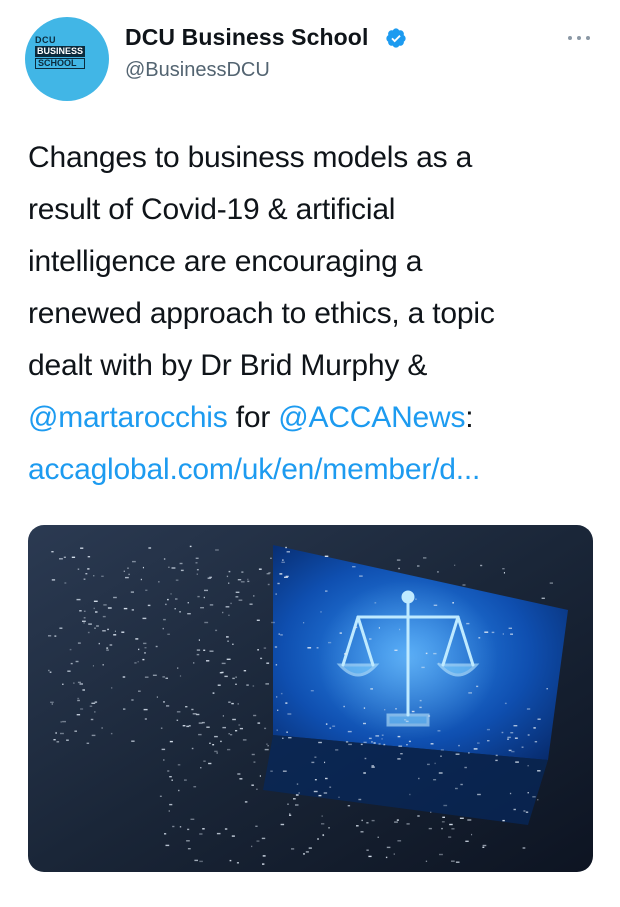 The image size is (620, 907). What do you see at coordinates (225, 261) in the screenshot?
I see `tweet-line: intelligence are encouraging a` at bounding box center [225, 261].